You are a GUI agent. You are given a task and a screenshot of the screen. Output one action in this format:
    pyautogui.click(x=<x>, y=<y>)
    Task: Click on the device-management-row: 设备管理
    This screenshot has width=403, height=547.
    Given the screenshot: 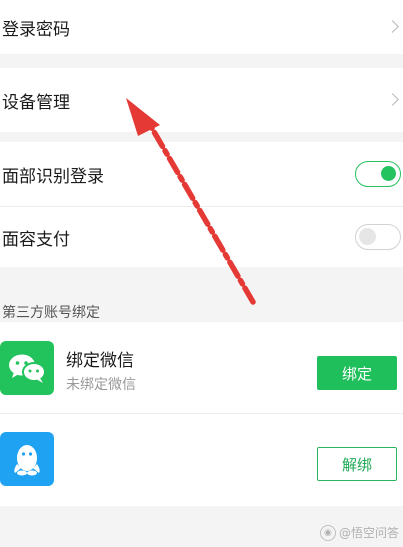 What is the action you would take?
    pyautogui.click(x=201, y=100)
    